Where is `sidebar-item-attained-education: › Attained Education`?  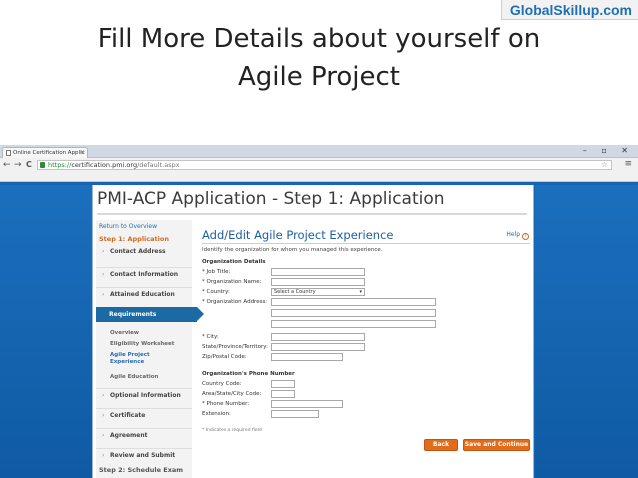 sidebar-item-attained-education: › Attained Education is located at coordinates (144, 294).